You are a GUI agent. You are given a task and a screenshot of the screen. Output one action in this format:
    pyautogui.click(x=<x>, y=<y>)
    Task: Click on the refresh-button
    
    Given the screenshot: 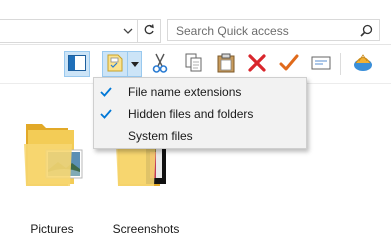 What is the action you would take?
    pyautogui.click(x=149, y=31)
    